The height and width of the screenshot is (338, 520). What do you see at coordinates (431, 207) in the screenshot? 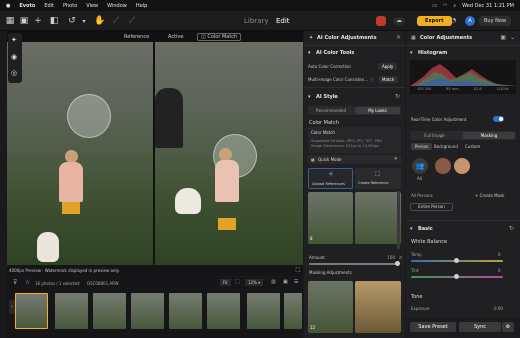
I see `entire-person-chip: Entire Person` at bounding box center [431, 207].